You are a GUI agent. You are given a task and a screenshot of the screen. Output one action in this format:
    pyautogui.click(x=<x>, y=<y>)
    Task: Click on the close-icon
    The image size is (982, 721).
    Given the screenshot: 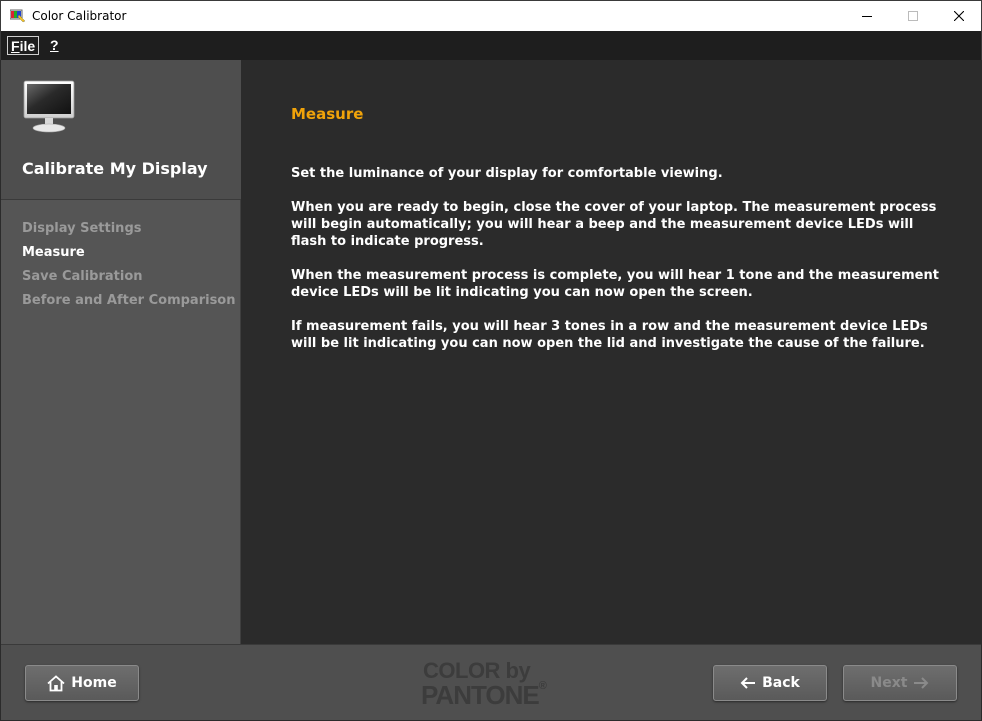 What is the action you would take?
    pyautogui.click(x=959, y=16)
    